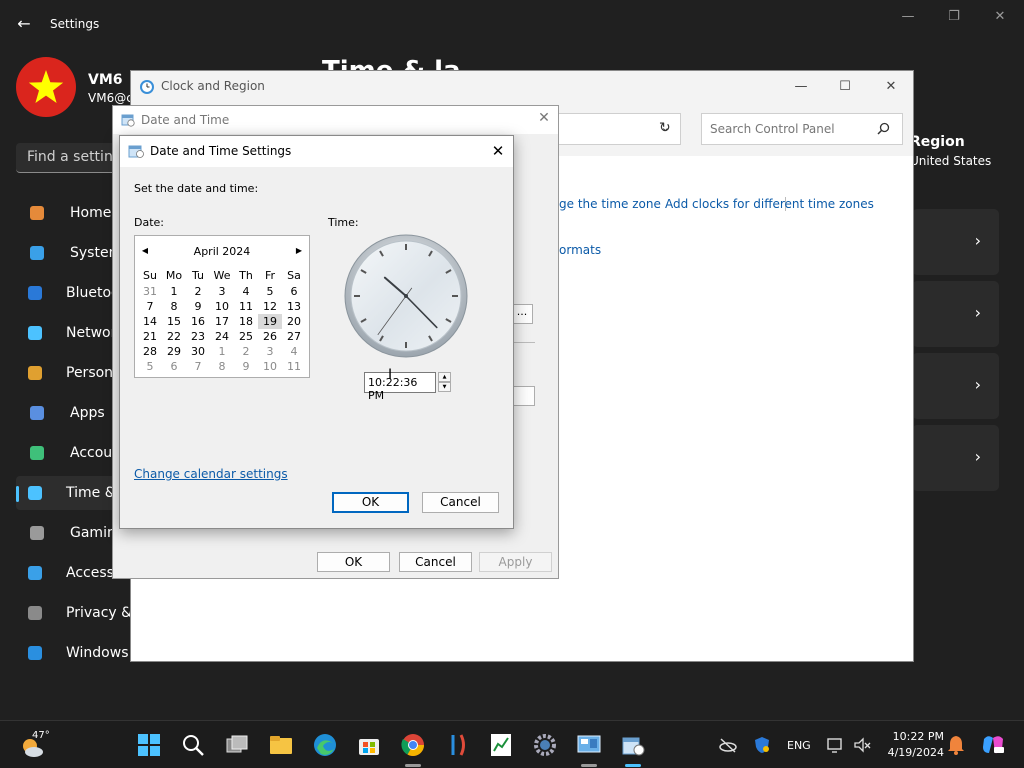  I want to click on calendar-day: 26, so click(270, 336).